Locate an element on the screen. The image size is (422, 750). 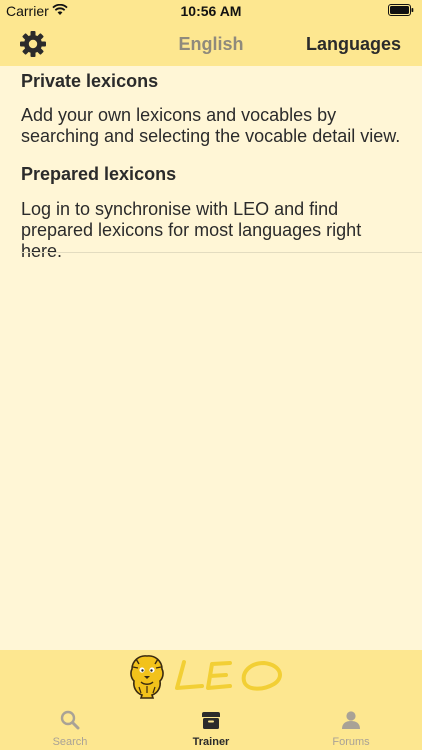
tab-bar: Search Trainer Forums is located at coordinates (211, 727).